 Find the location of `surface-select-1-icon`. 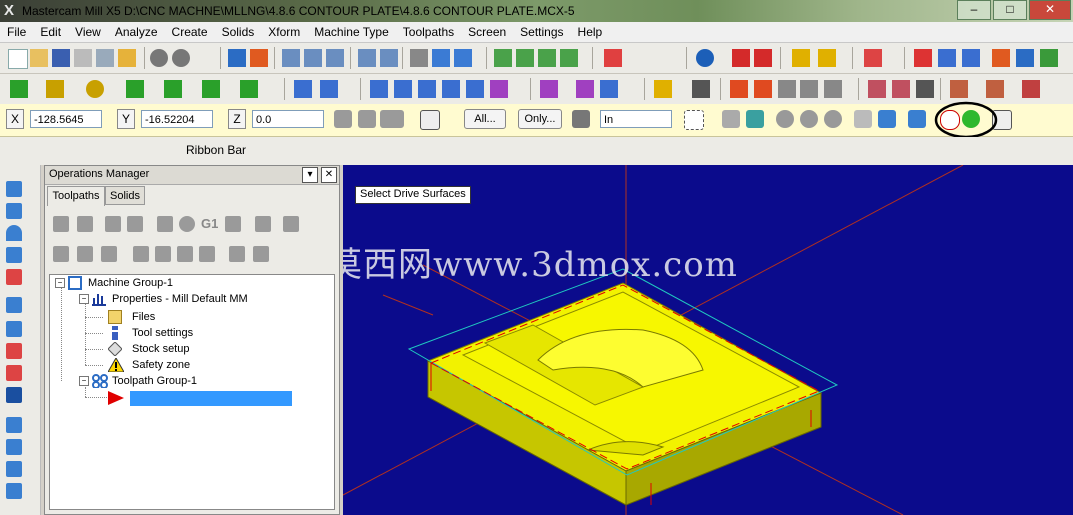

surface-select-1-icon is located at coordinates (785, 119).